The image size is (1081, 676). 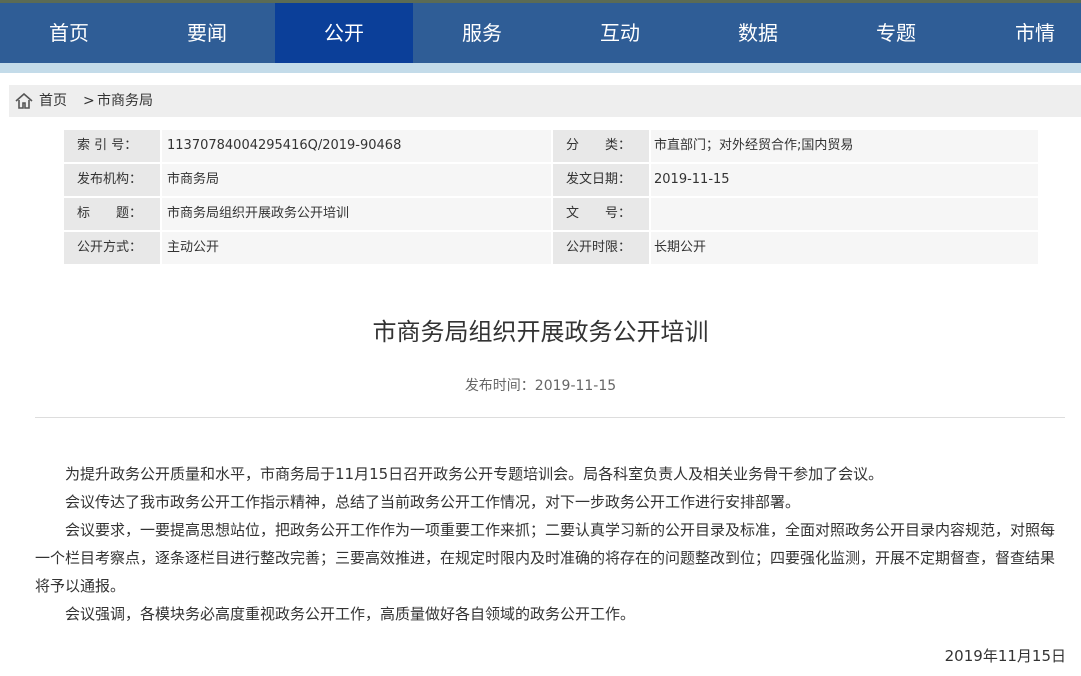 What do you see at coordinates (112, 146) in the screenshot?
I see `index-label: 索 引 号：` at bounding box center [112, 146].